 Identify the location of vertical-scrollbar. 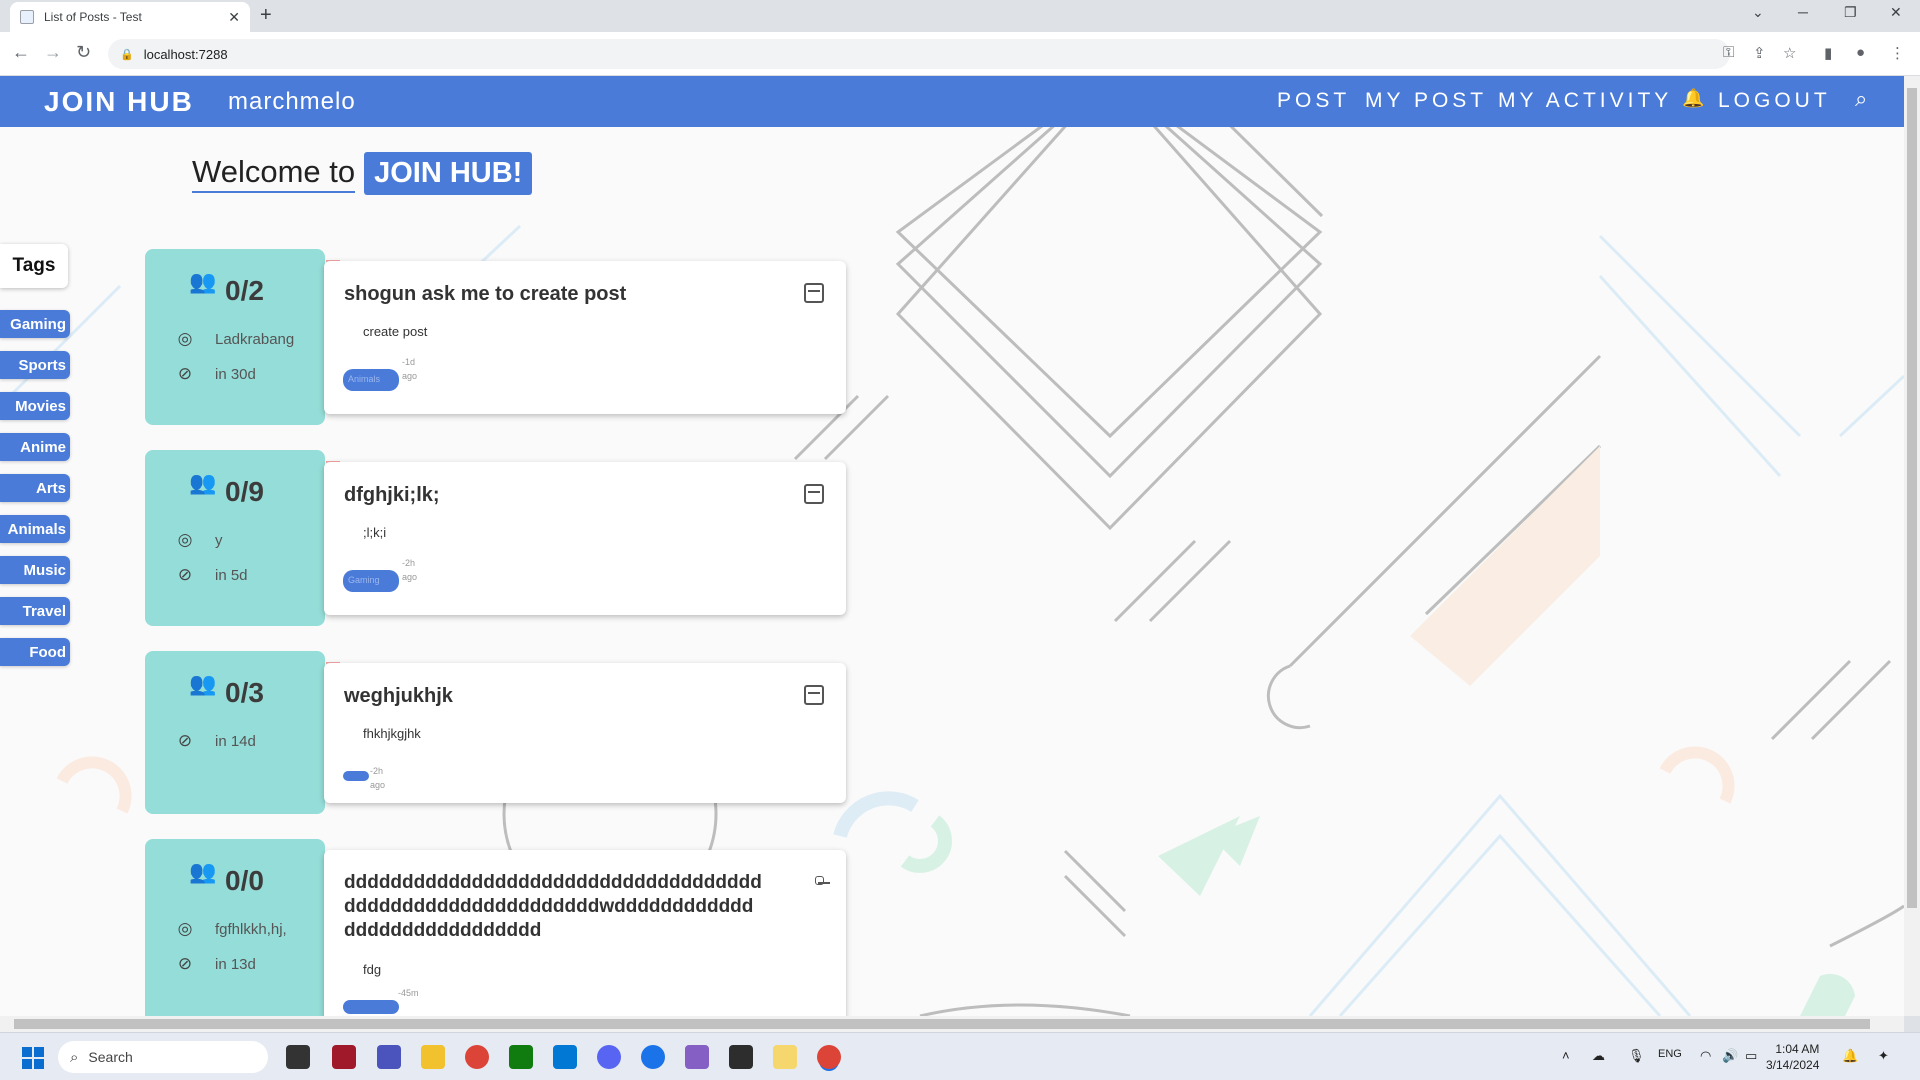
(1912, 546).